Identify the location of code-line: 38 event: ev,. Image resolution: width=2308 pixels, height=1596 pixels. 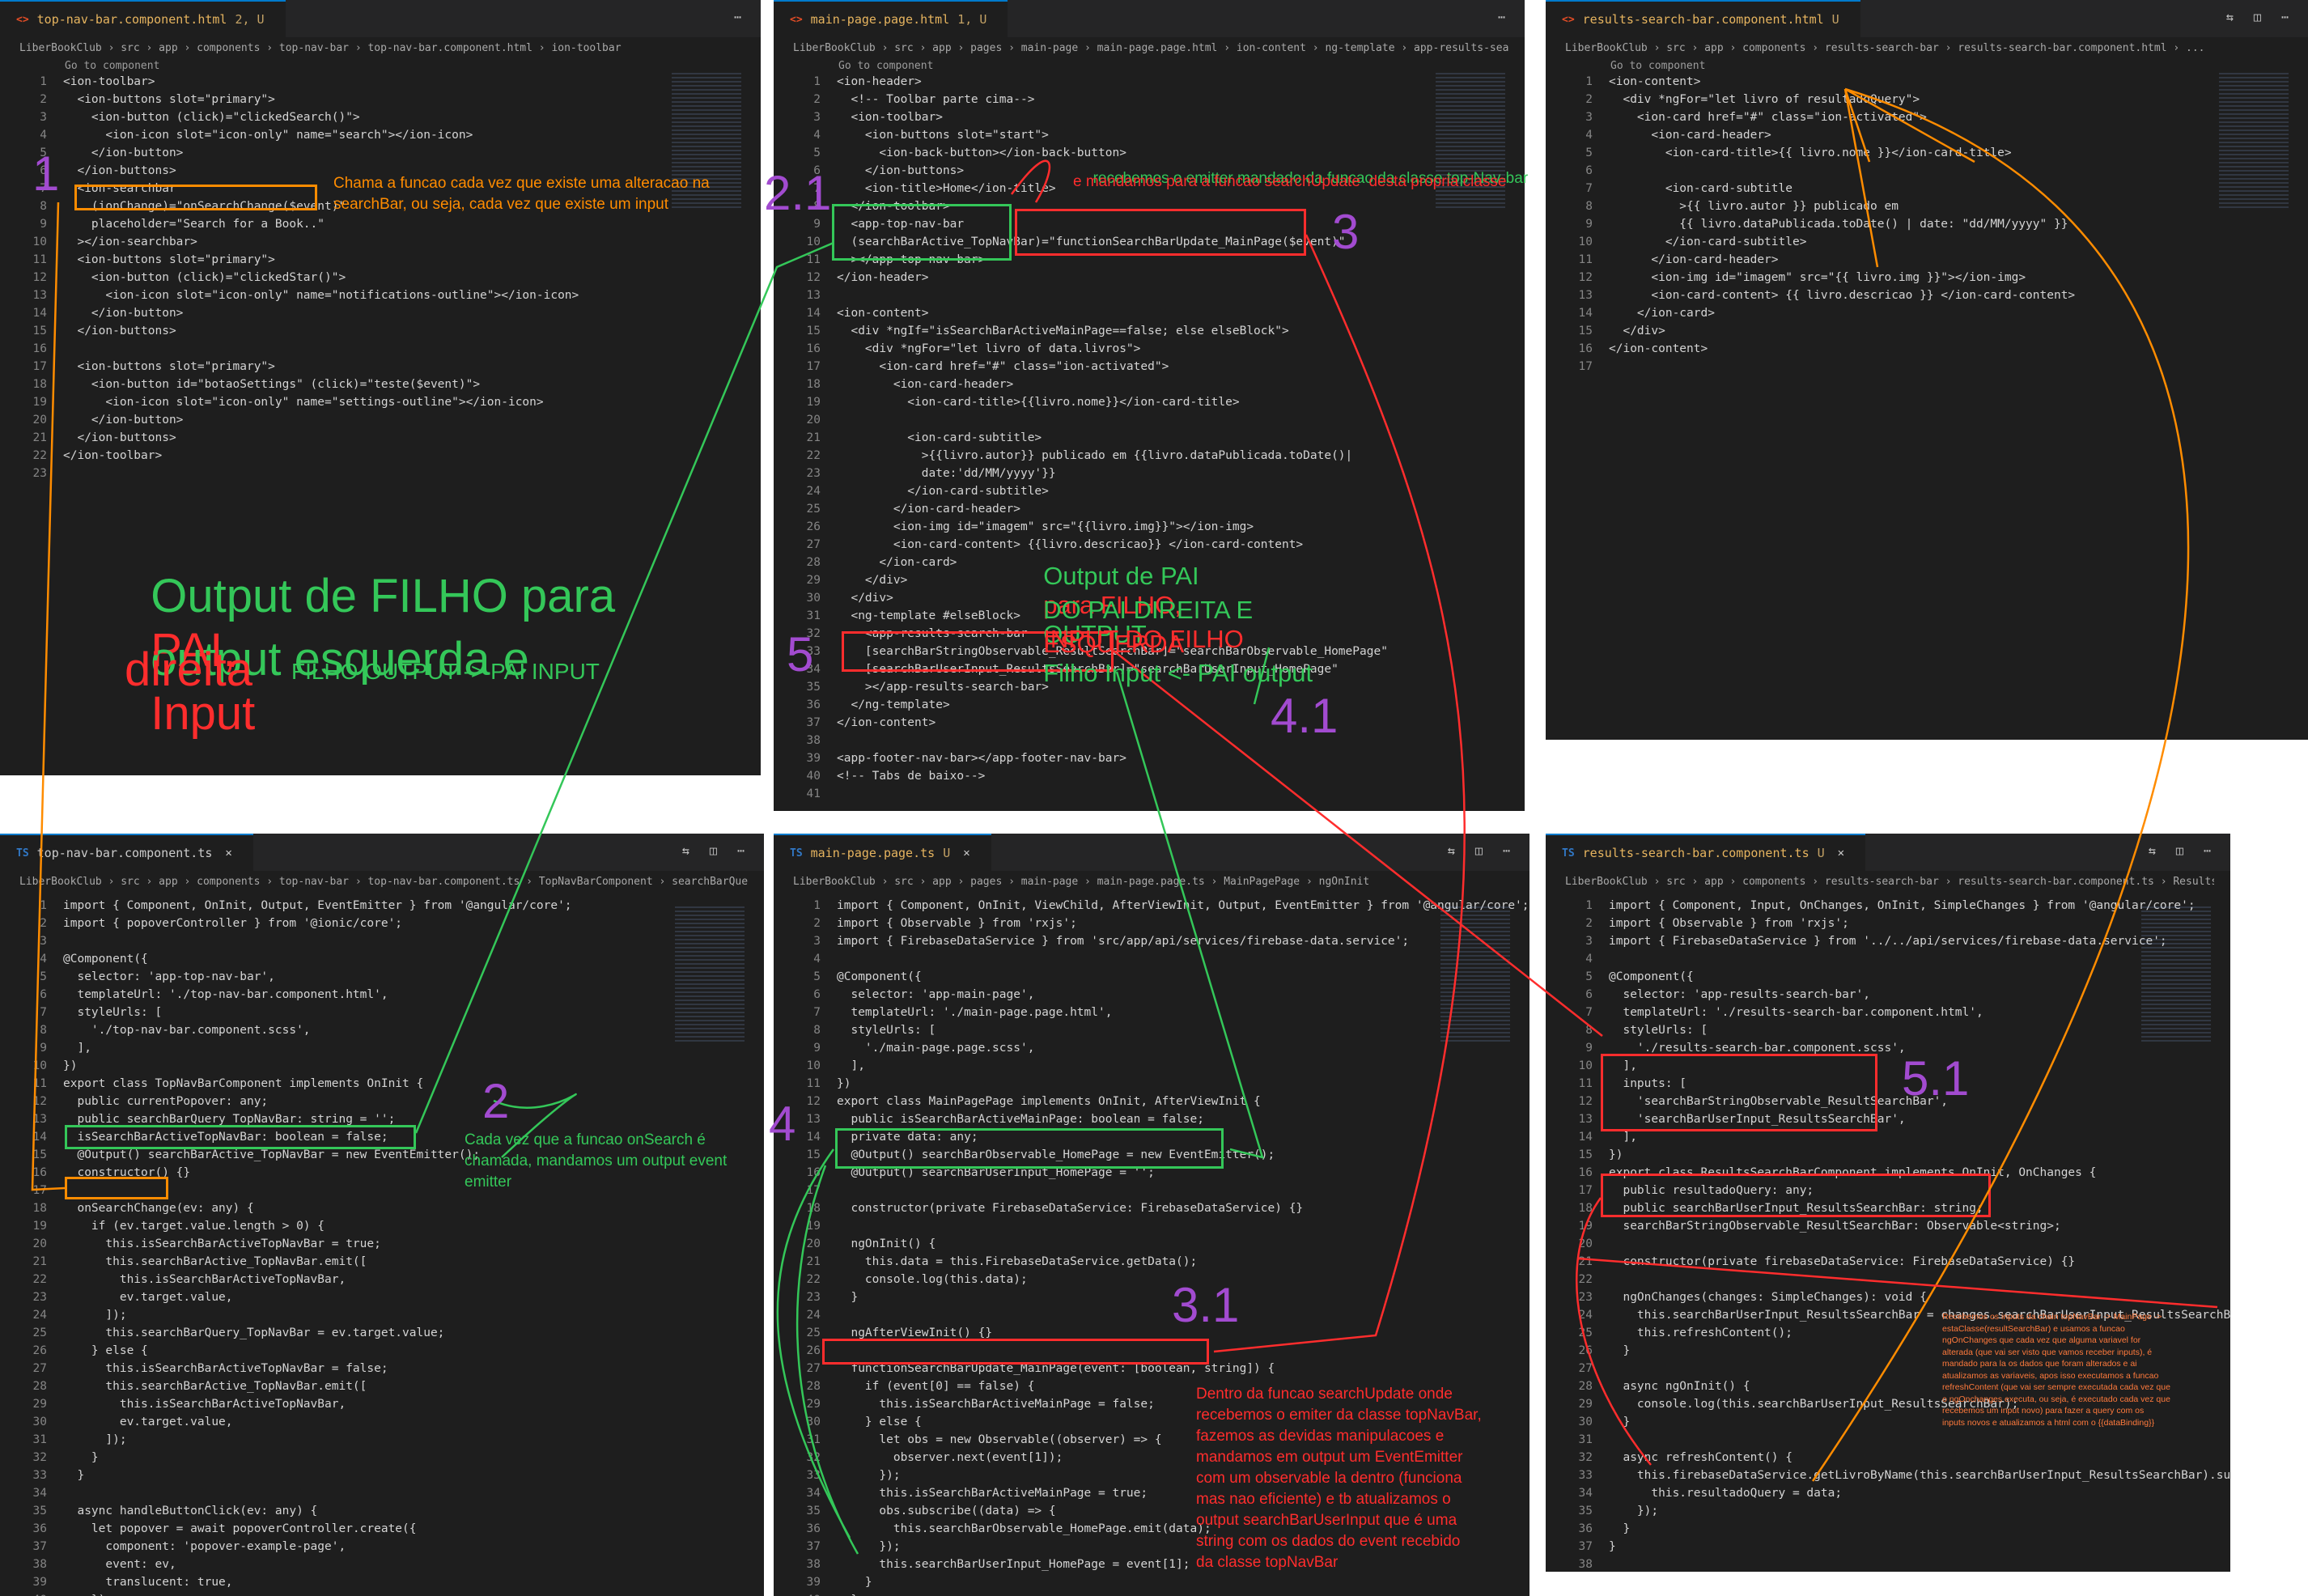
(321, 1565).